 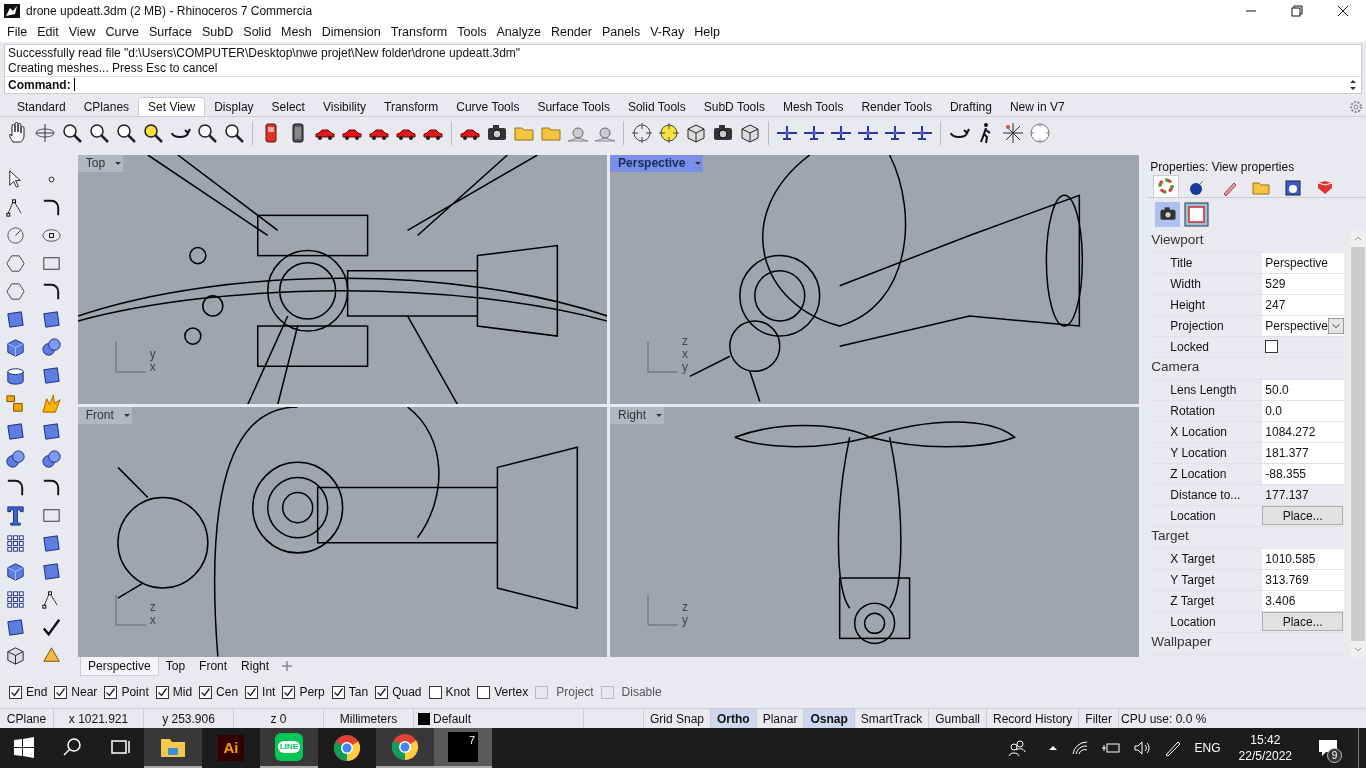 I want to click on toolbar-tab: Transform, so click(x=411, y=106).